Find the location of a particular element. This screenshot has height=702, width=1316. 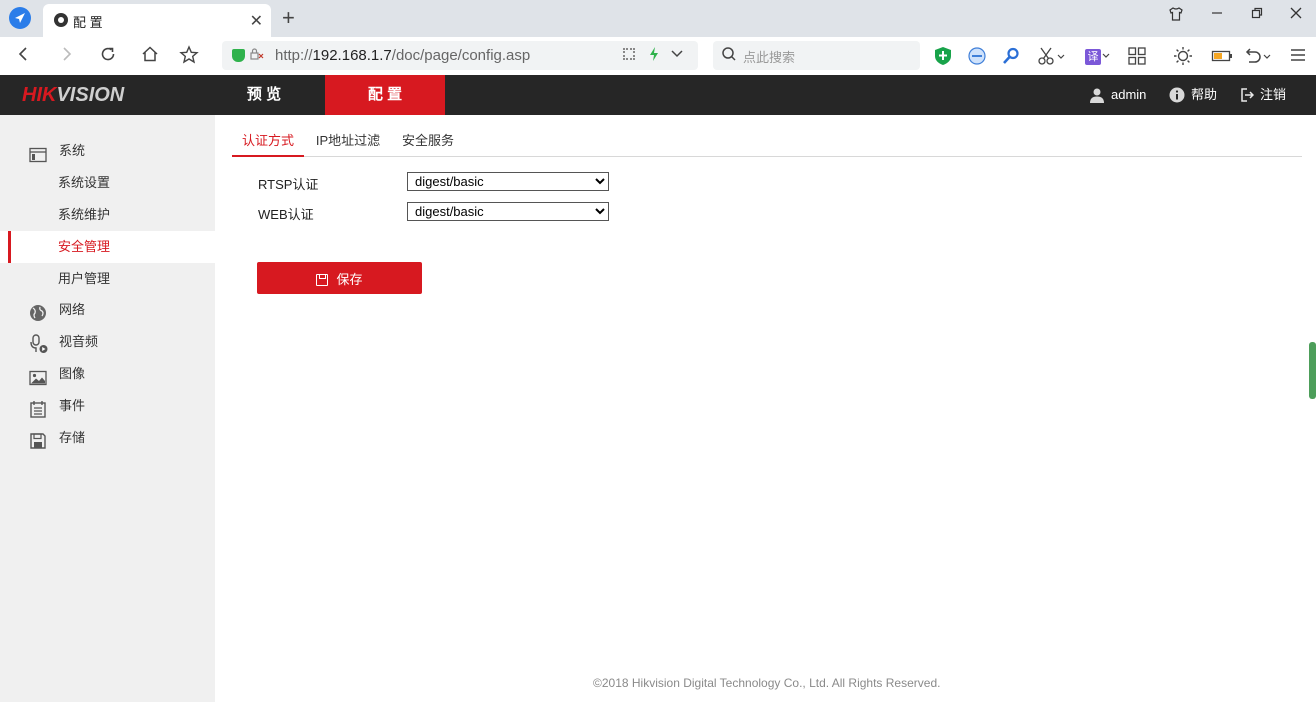

sidebar-label: 系统 is located at coordinates (72, 150).